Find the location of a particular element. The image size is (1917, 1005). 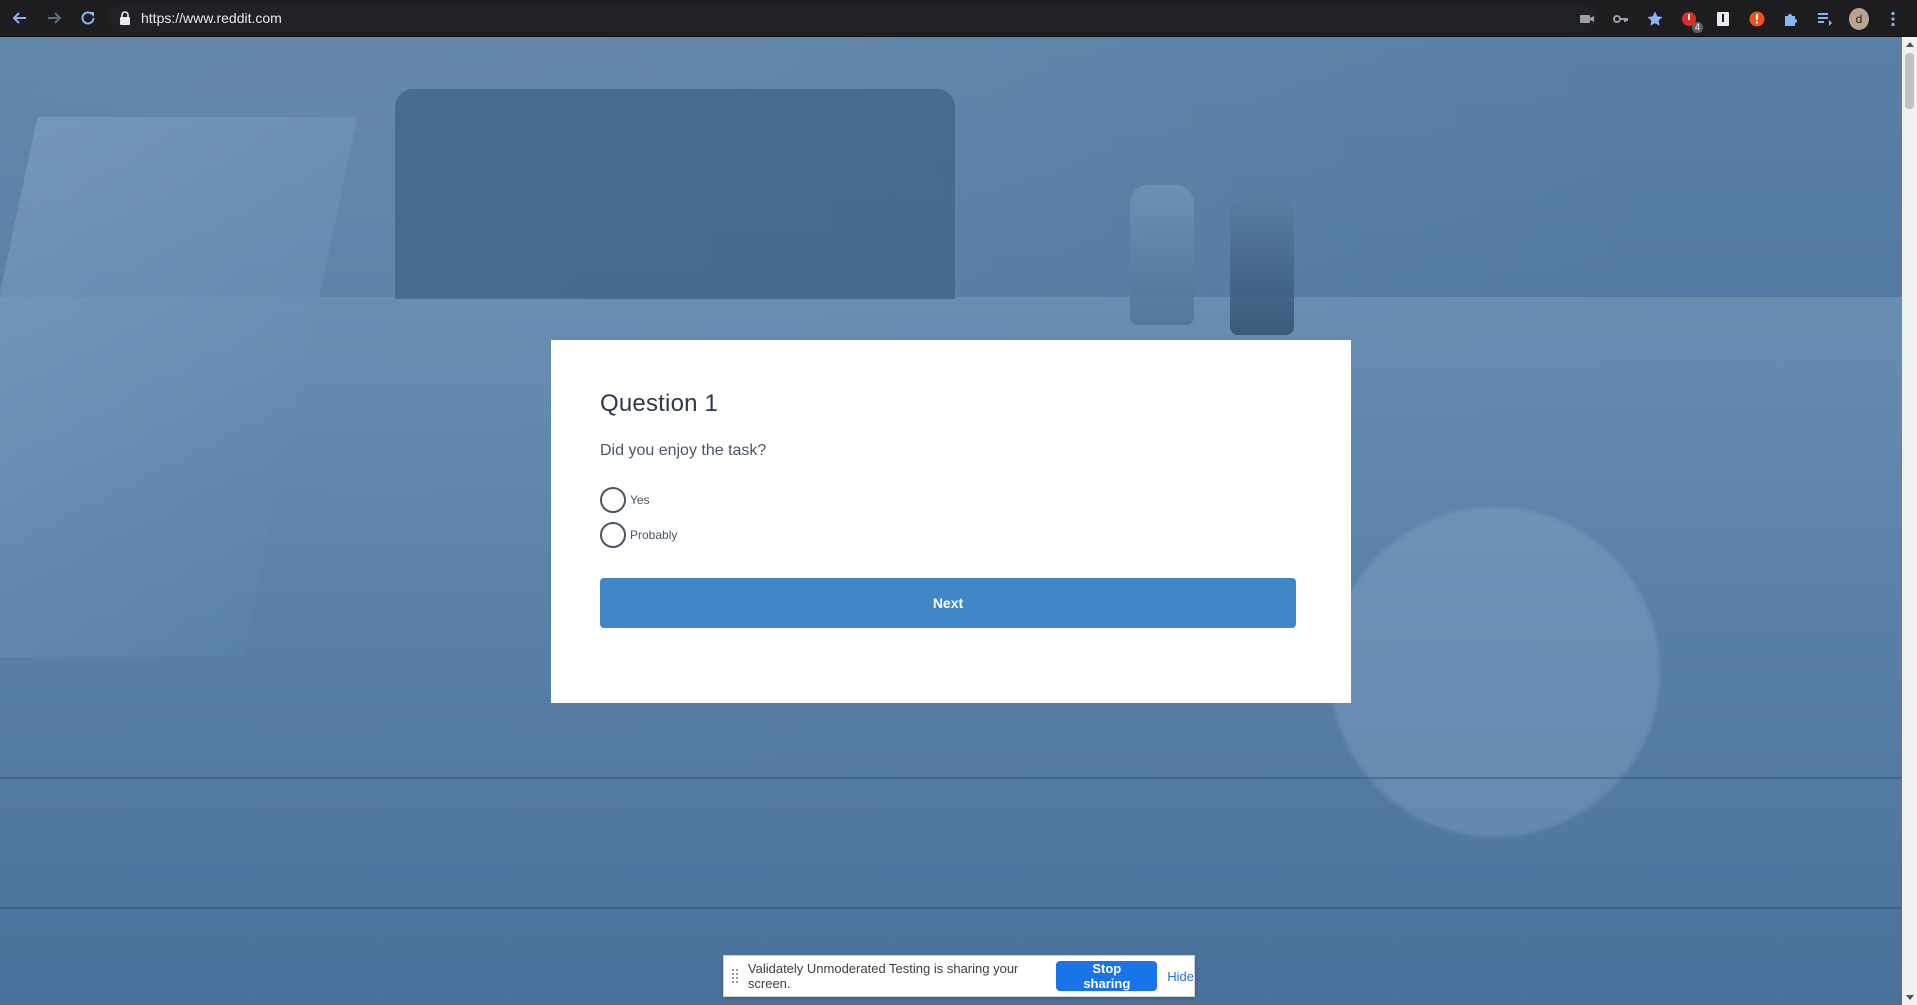

option-label: Probably is located at coordinates (654, 534).